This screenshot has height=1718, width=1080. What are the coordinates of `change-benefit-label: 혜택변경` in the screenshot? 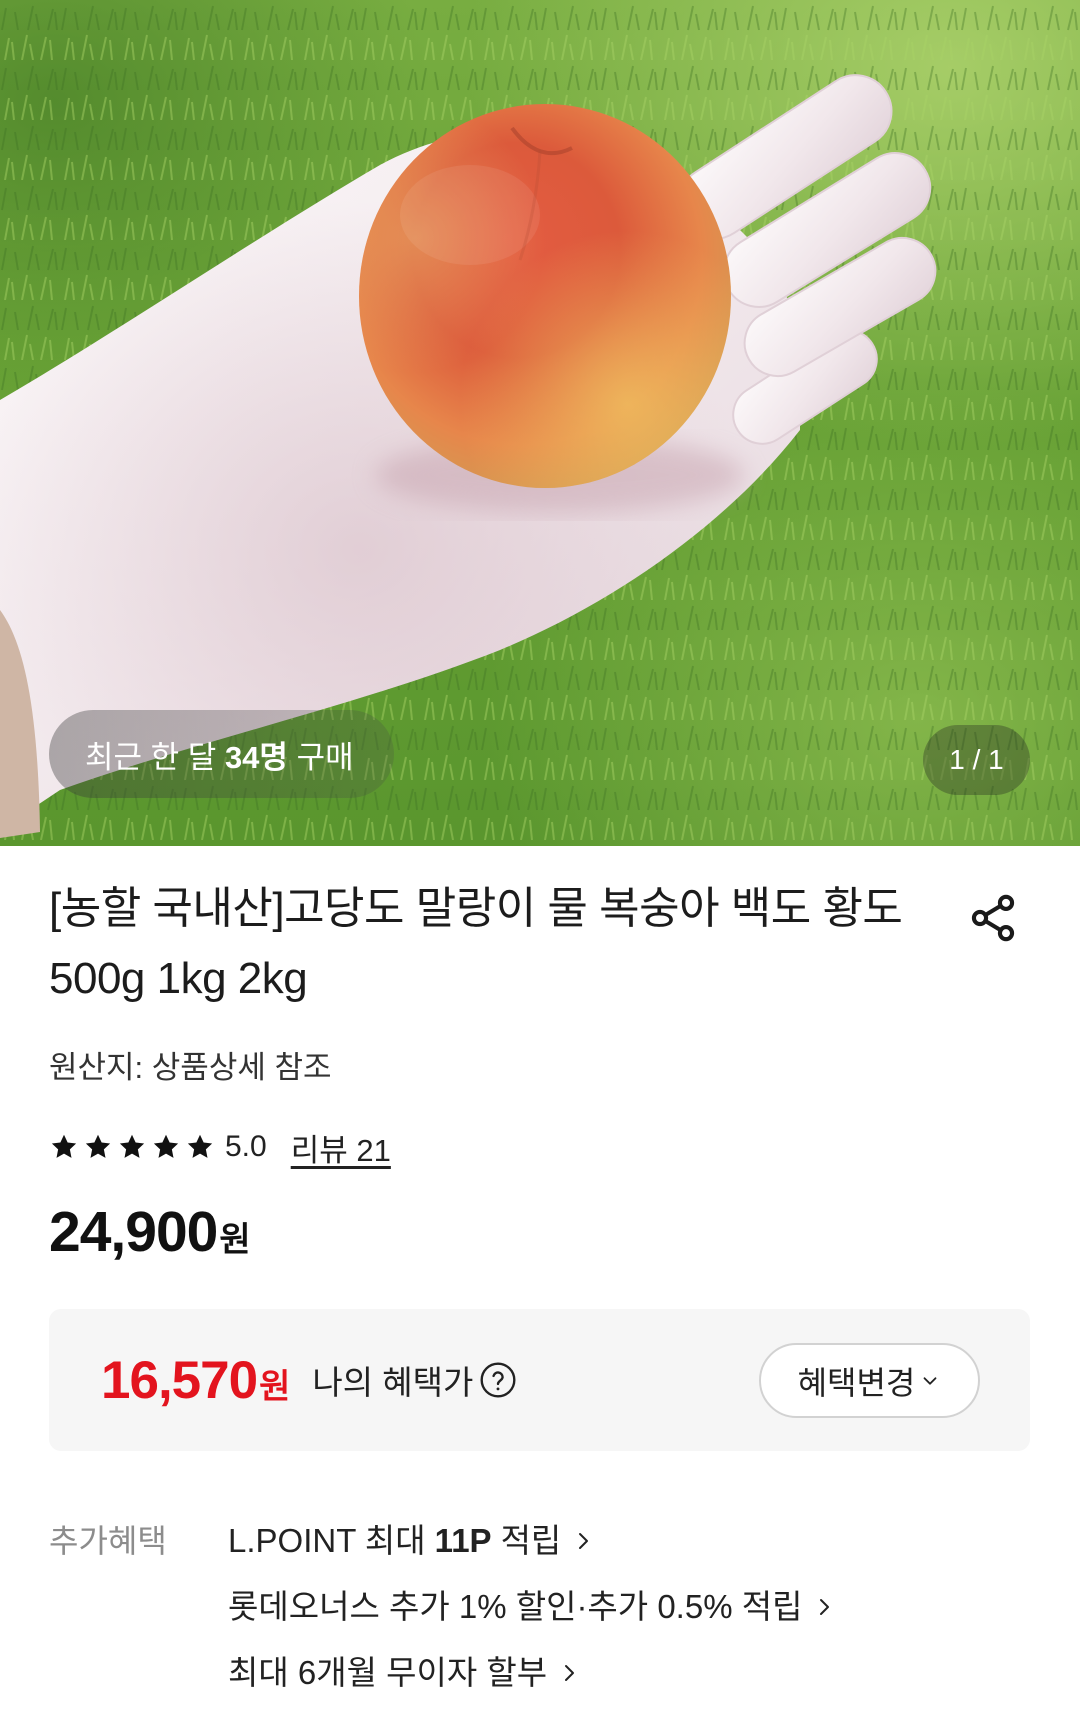 It's located at (856, 1382).